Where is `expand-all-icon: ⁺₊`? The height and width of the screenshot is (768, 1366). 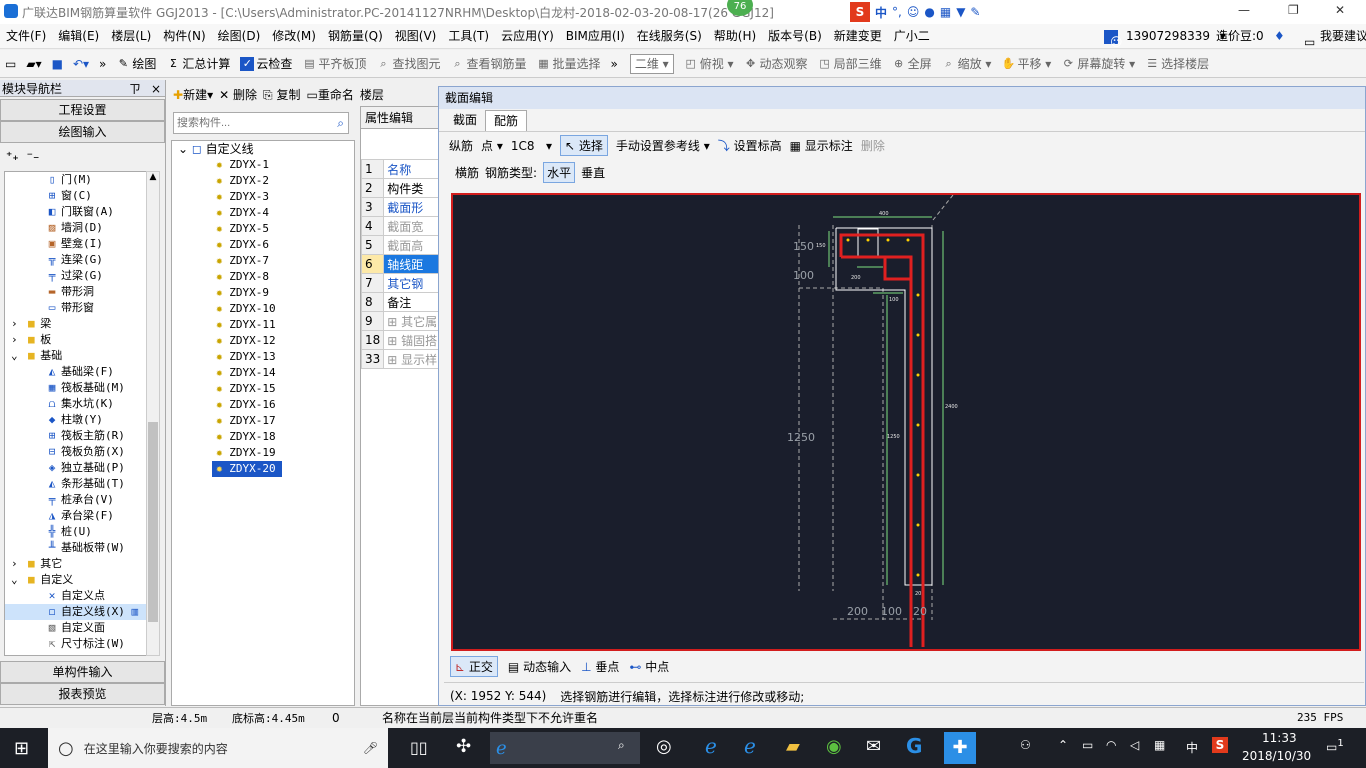 expand-all-icon: ⁺₊ is located at coordinates (12, 156).